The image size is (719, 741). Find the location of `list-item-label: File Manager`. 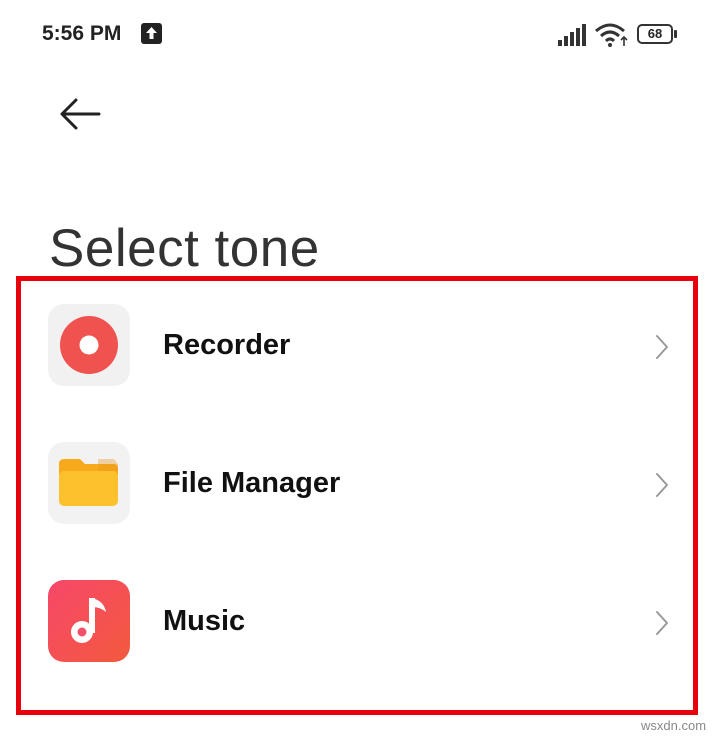

list-item-label: File Manager is located at coordinates (252, 483).